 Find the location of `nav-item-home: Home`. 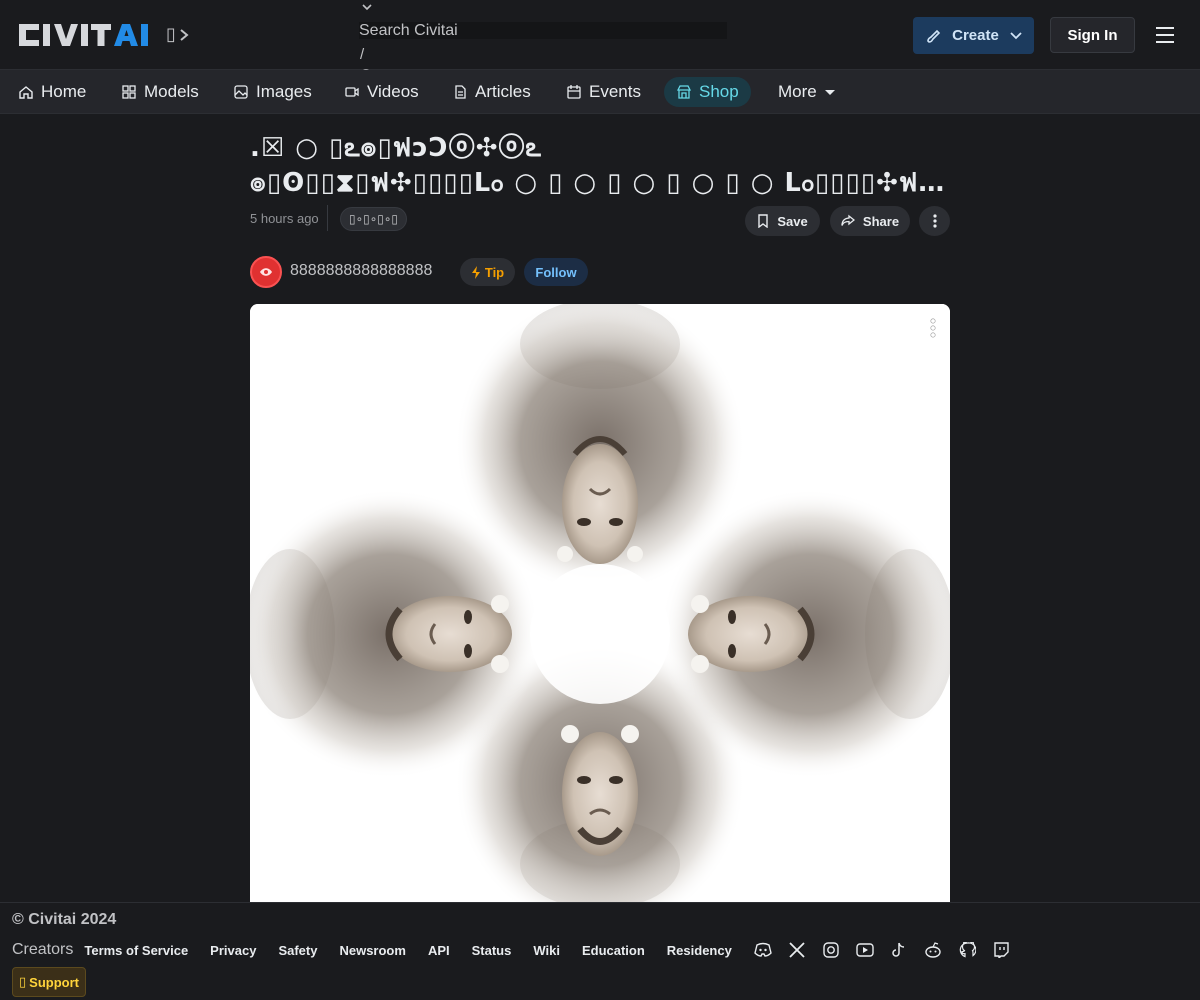

nav-item-home: Home is located at coordinates (52, 92).